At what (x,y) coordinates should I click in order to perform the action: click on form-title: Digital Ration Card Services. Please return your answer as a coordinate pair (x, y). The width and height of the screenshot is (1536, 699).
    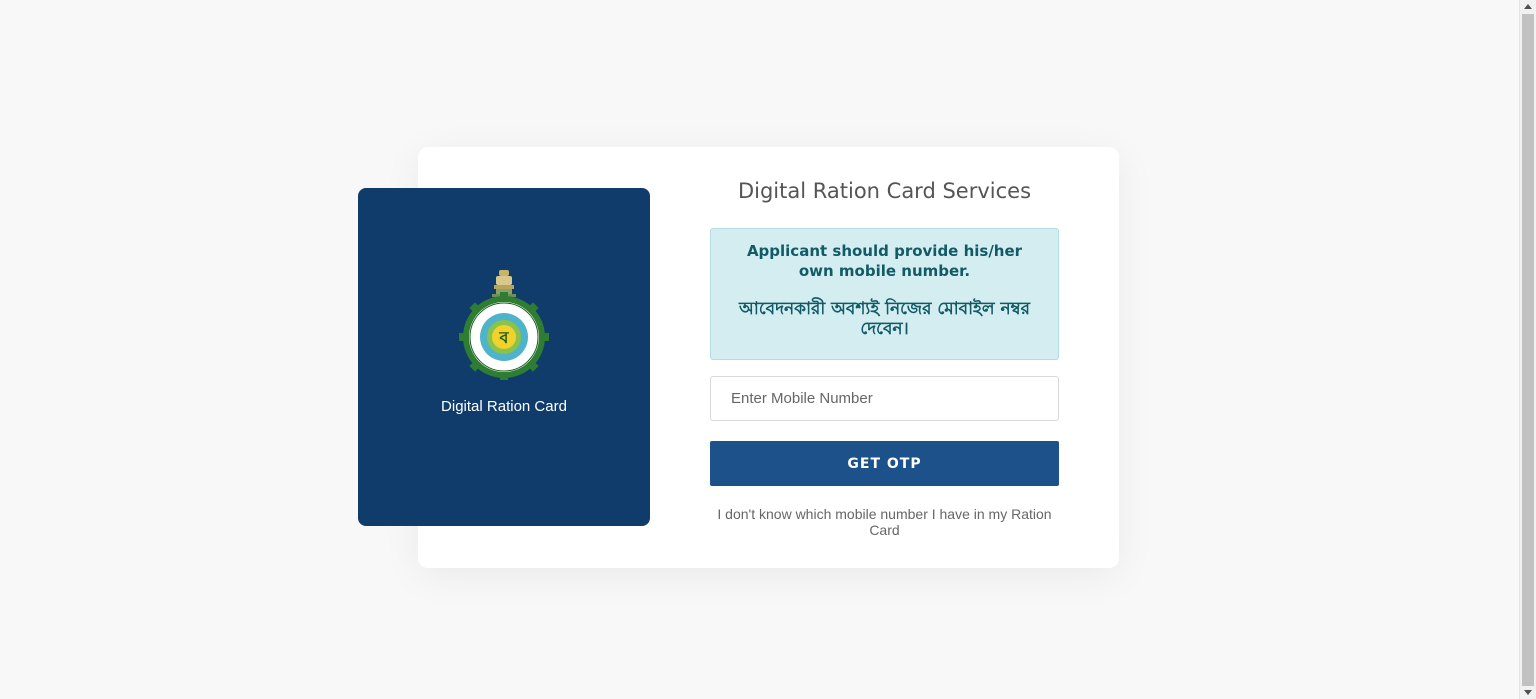
    Looking at the image, I should click on (884, 191).